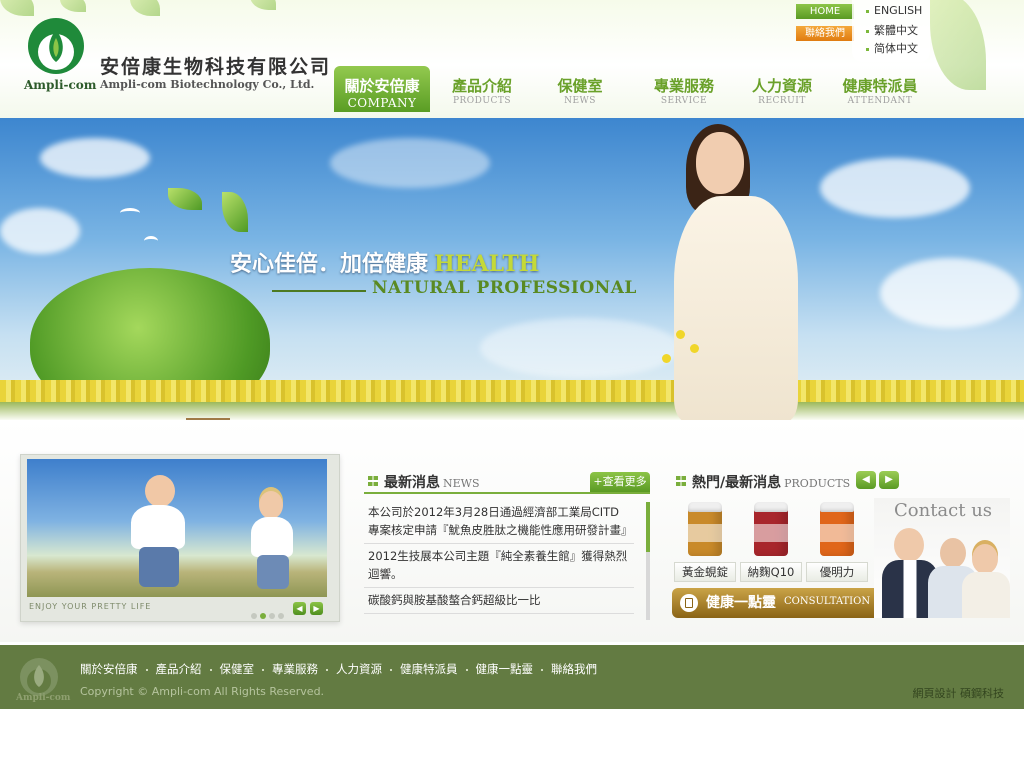 The width and height of the screenshot is (1024, 768). What do you see at coordinates (866, 480) in the screenshot?
I see `products-prev-button: ◀` at bounding box center [866, 480].